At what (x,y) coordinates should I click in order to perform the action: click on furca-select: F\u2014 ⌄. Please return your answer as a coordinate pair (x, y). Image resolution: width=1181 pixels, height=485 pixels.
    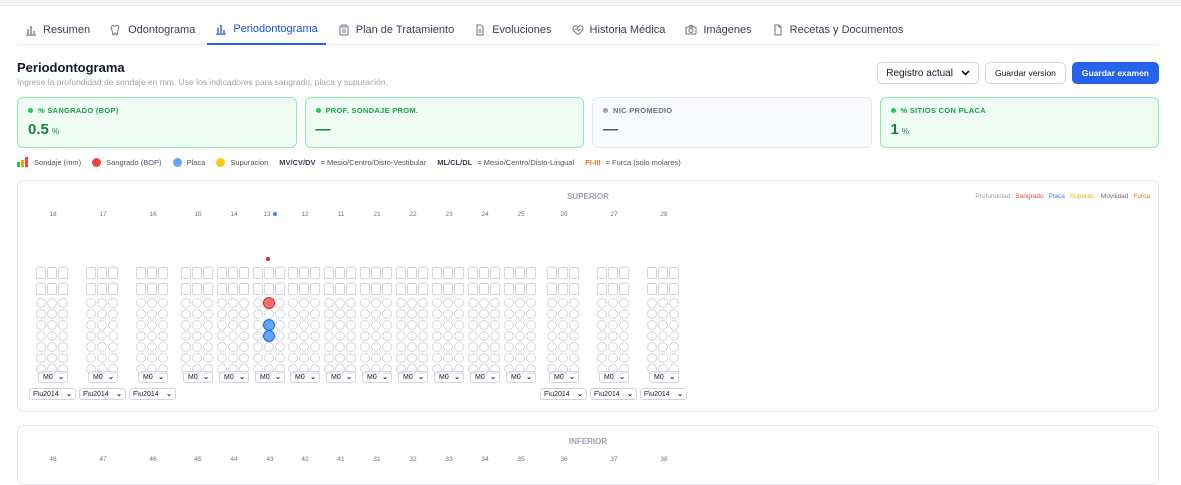
    Looking at the image, I should click on (52, 394).